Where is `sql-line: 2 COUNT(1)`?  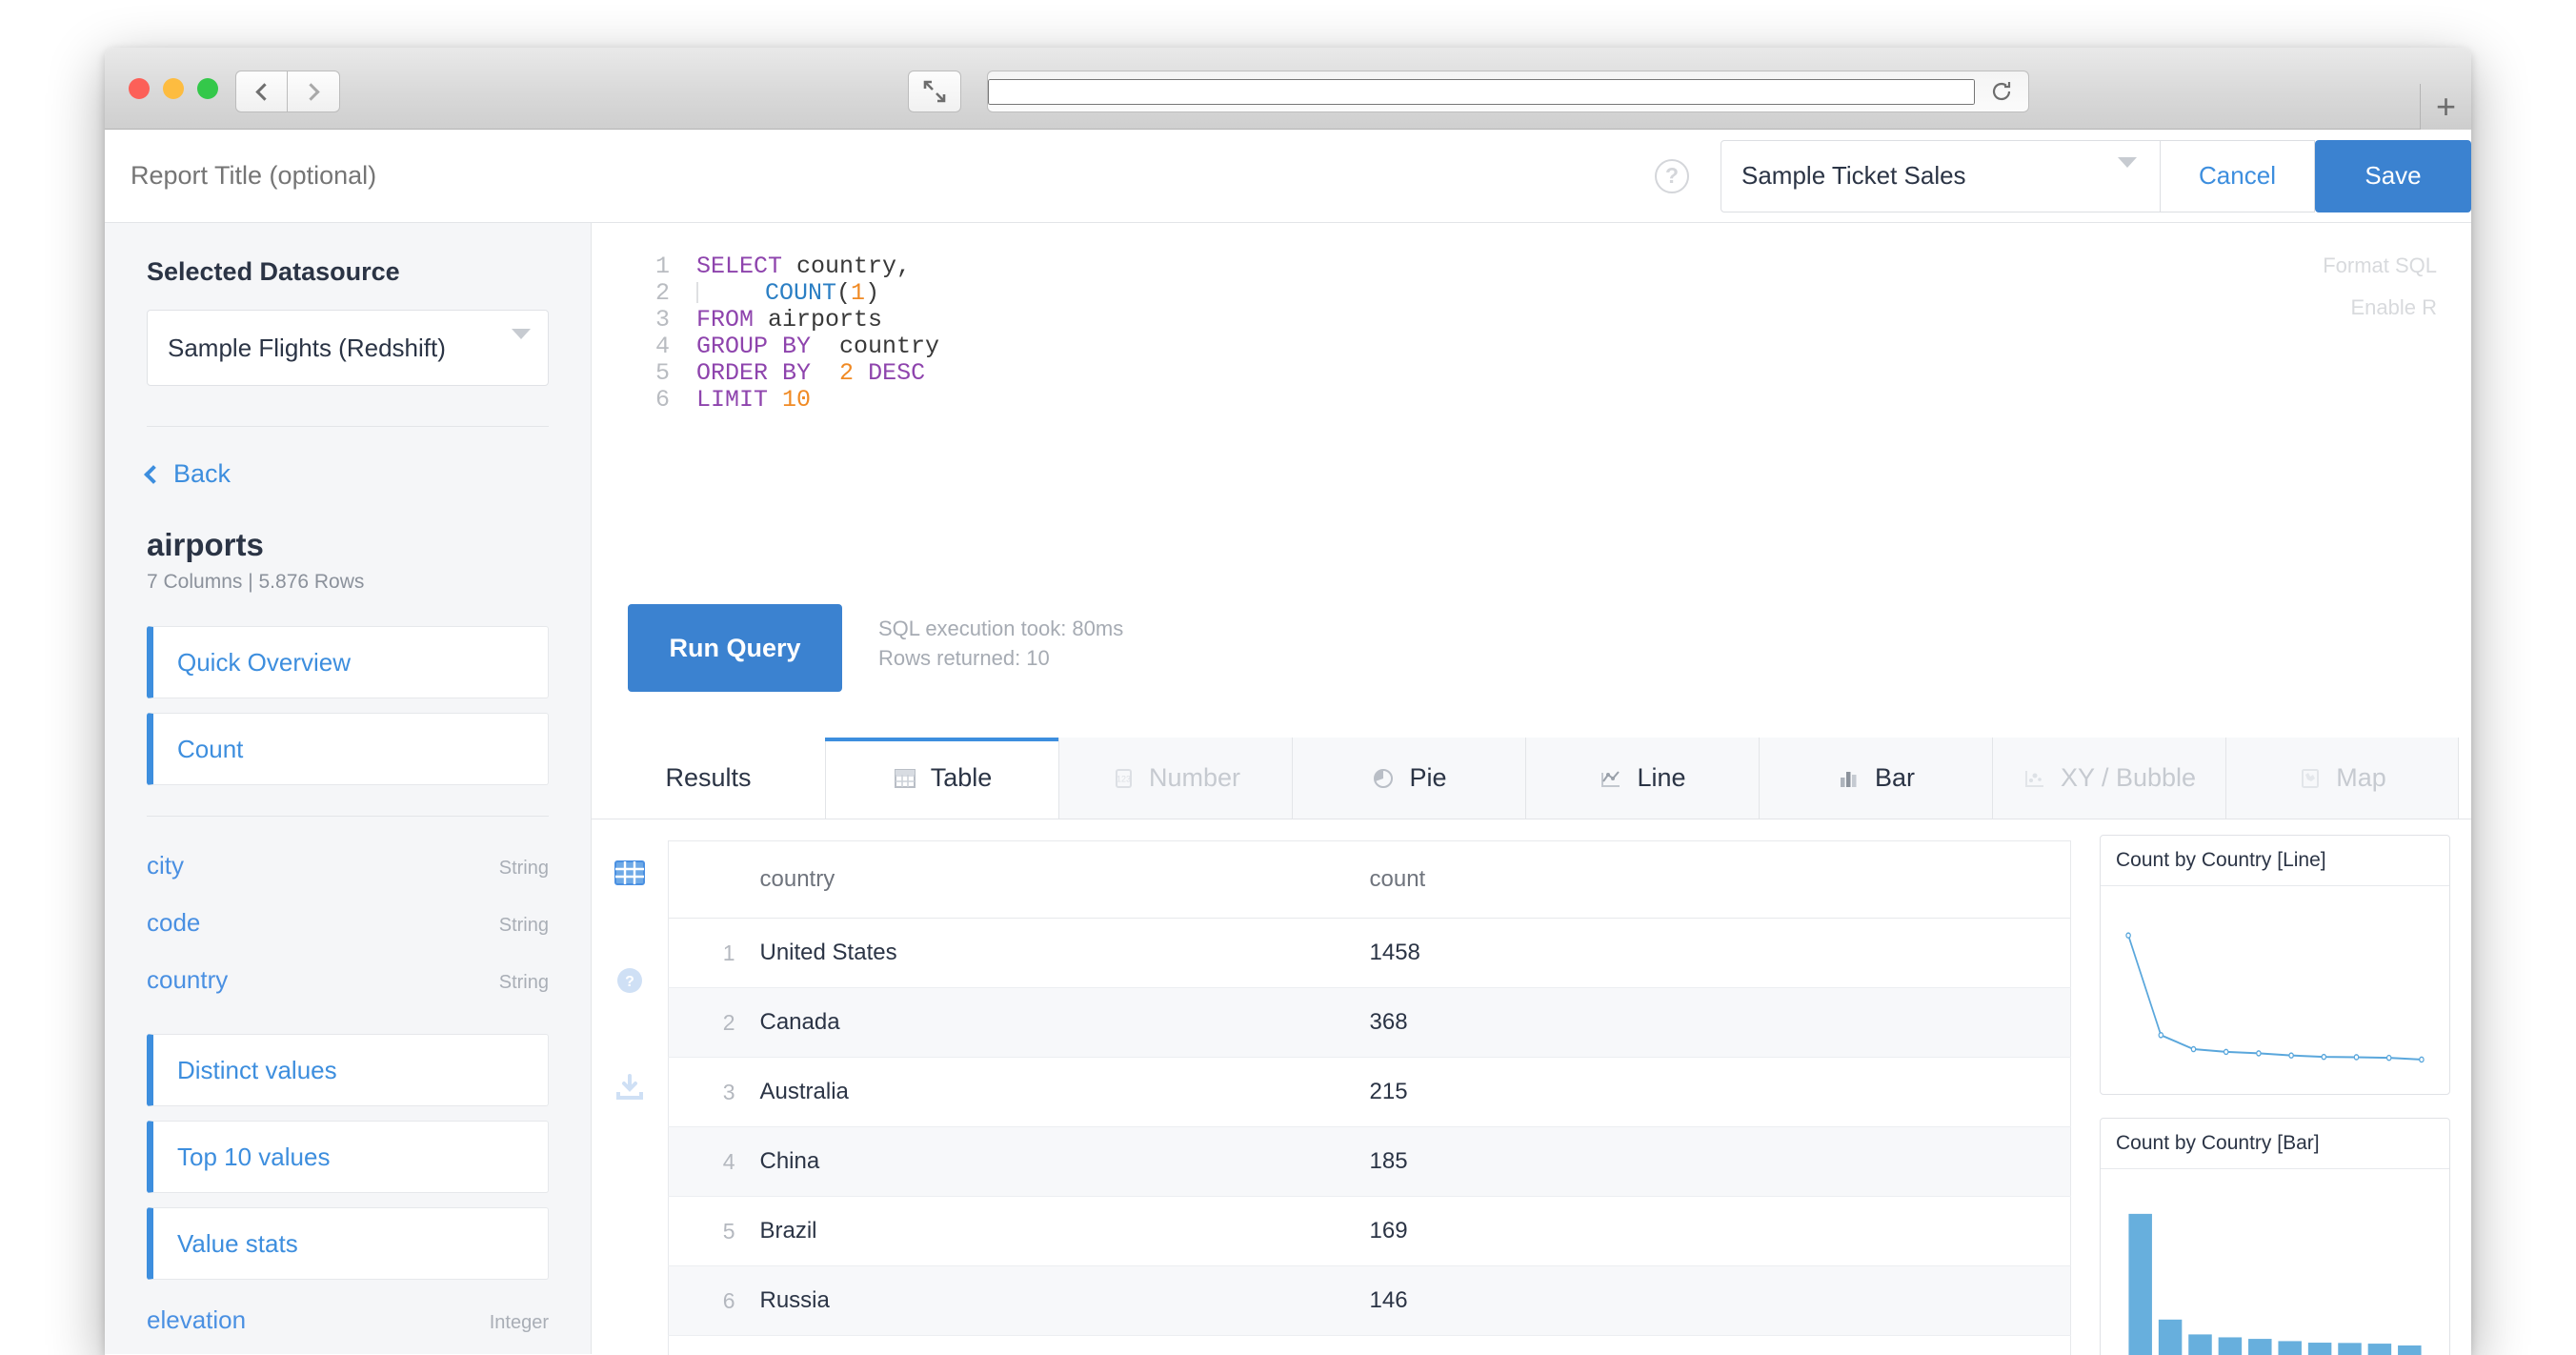
sql-line: 2 COUNT(1) is located at coordinates (1549, 293).